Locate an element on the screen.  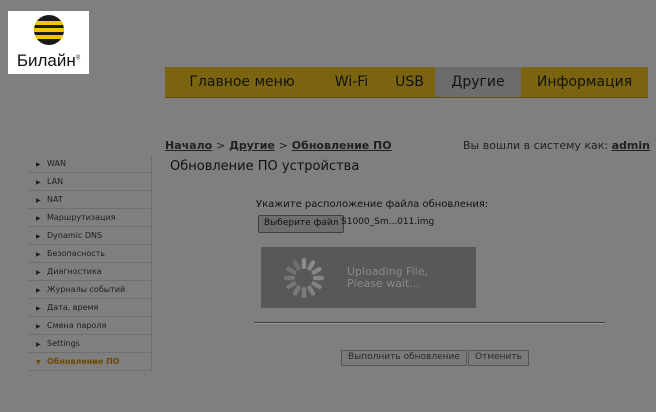
beeline-logo-icon is located at coordinates (49, 30).